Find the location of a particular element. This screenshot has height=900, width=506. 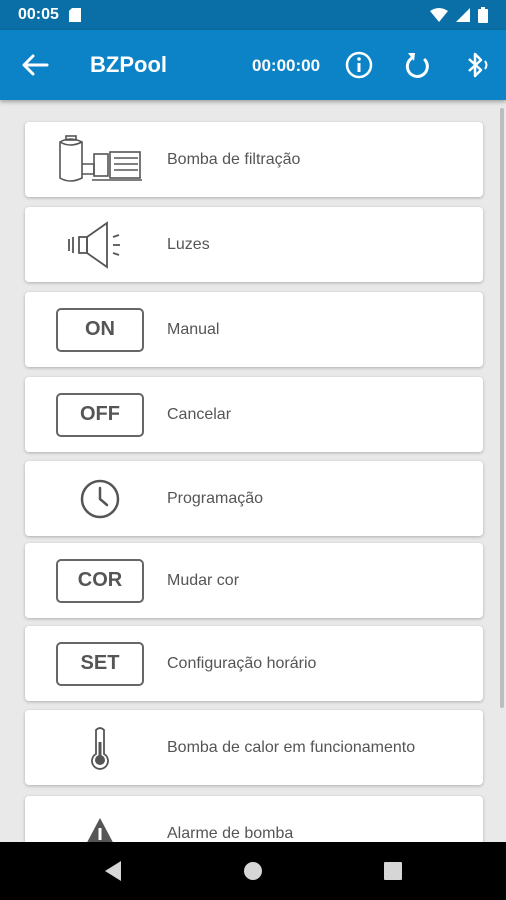

thermometer-icon is located at coordinates (100, 748).